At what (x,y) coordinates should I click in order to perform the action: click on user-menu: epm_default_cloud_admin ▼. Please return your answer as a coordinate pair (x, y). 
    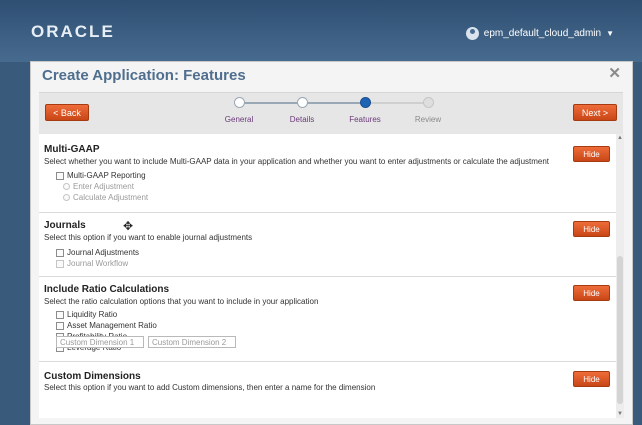
    Looking at the image, I should click on (539, 33).